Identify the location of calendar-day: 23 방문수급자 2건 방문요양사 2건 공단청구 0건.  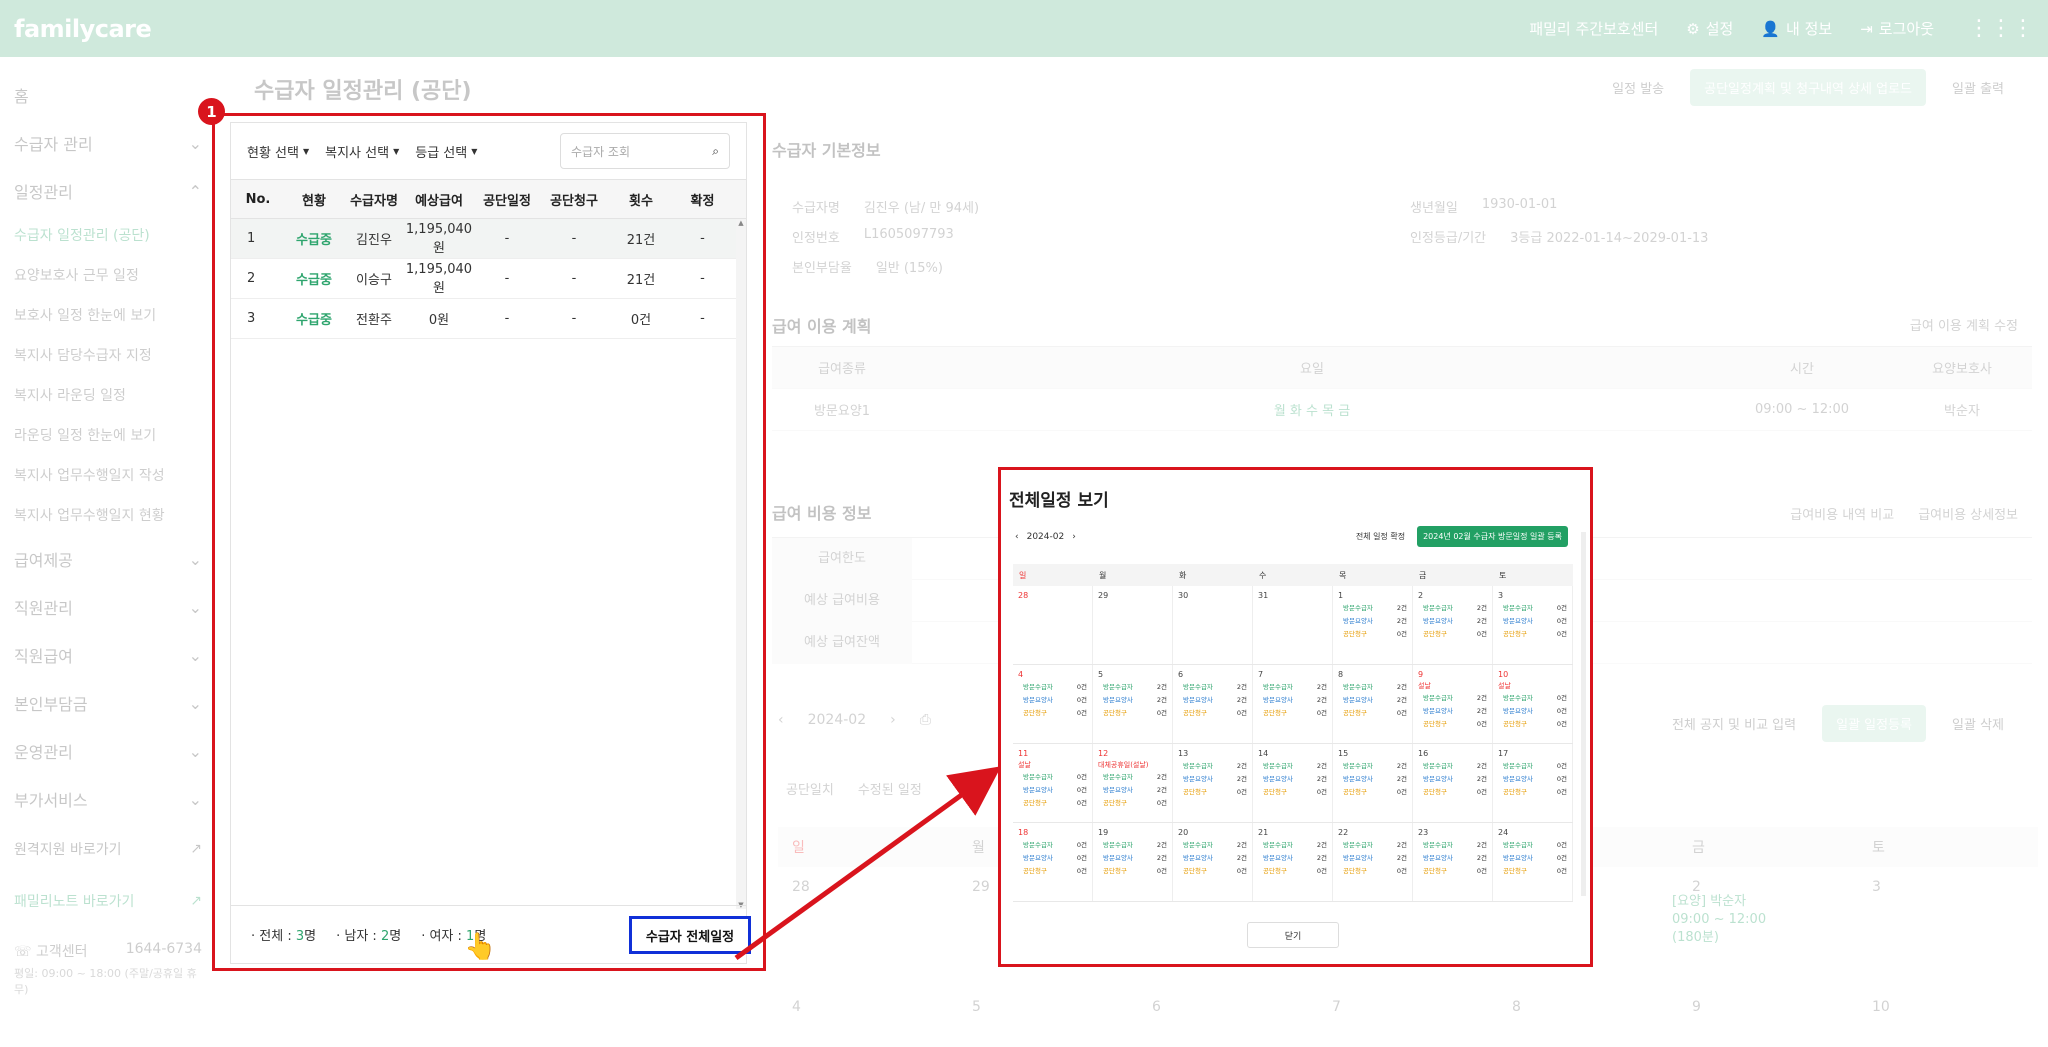
(1453, 862).